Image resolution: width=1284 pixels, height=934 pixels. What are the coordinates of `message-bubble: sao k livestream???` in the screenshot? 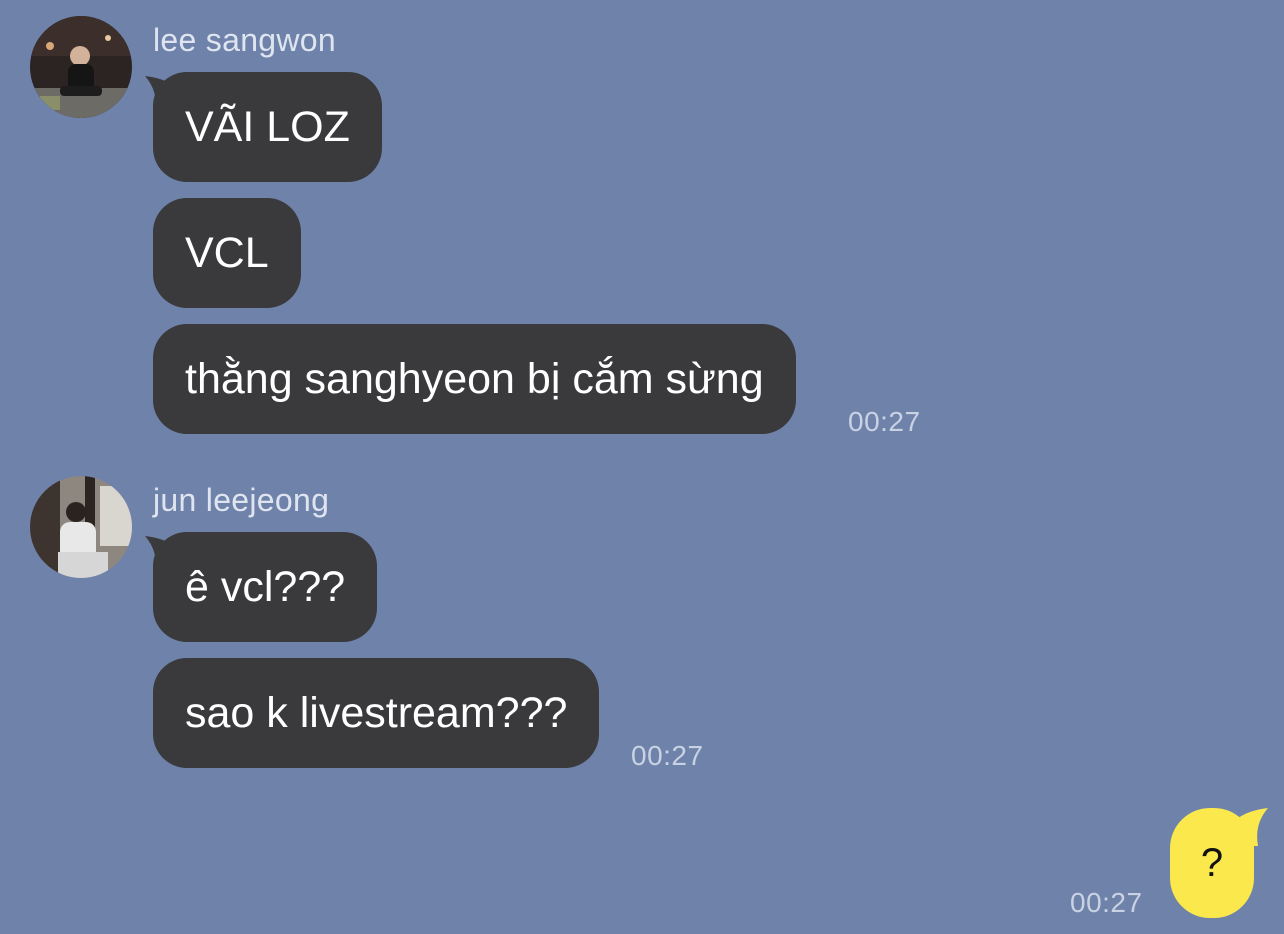 It's located at (376, 713).